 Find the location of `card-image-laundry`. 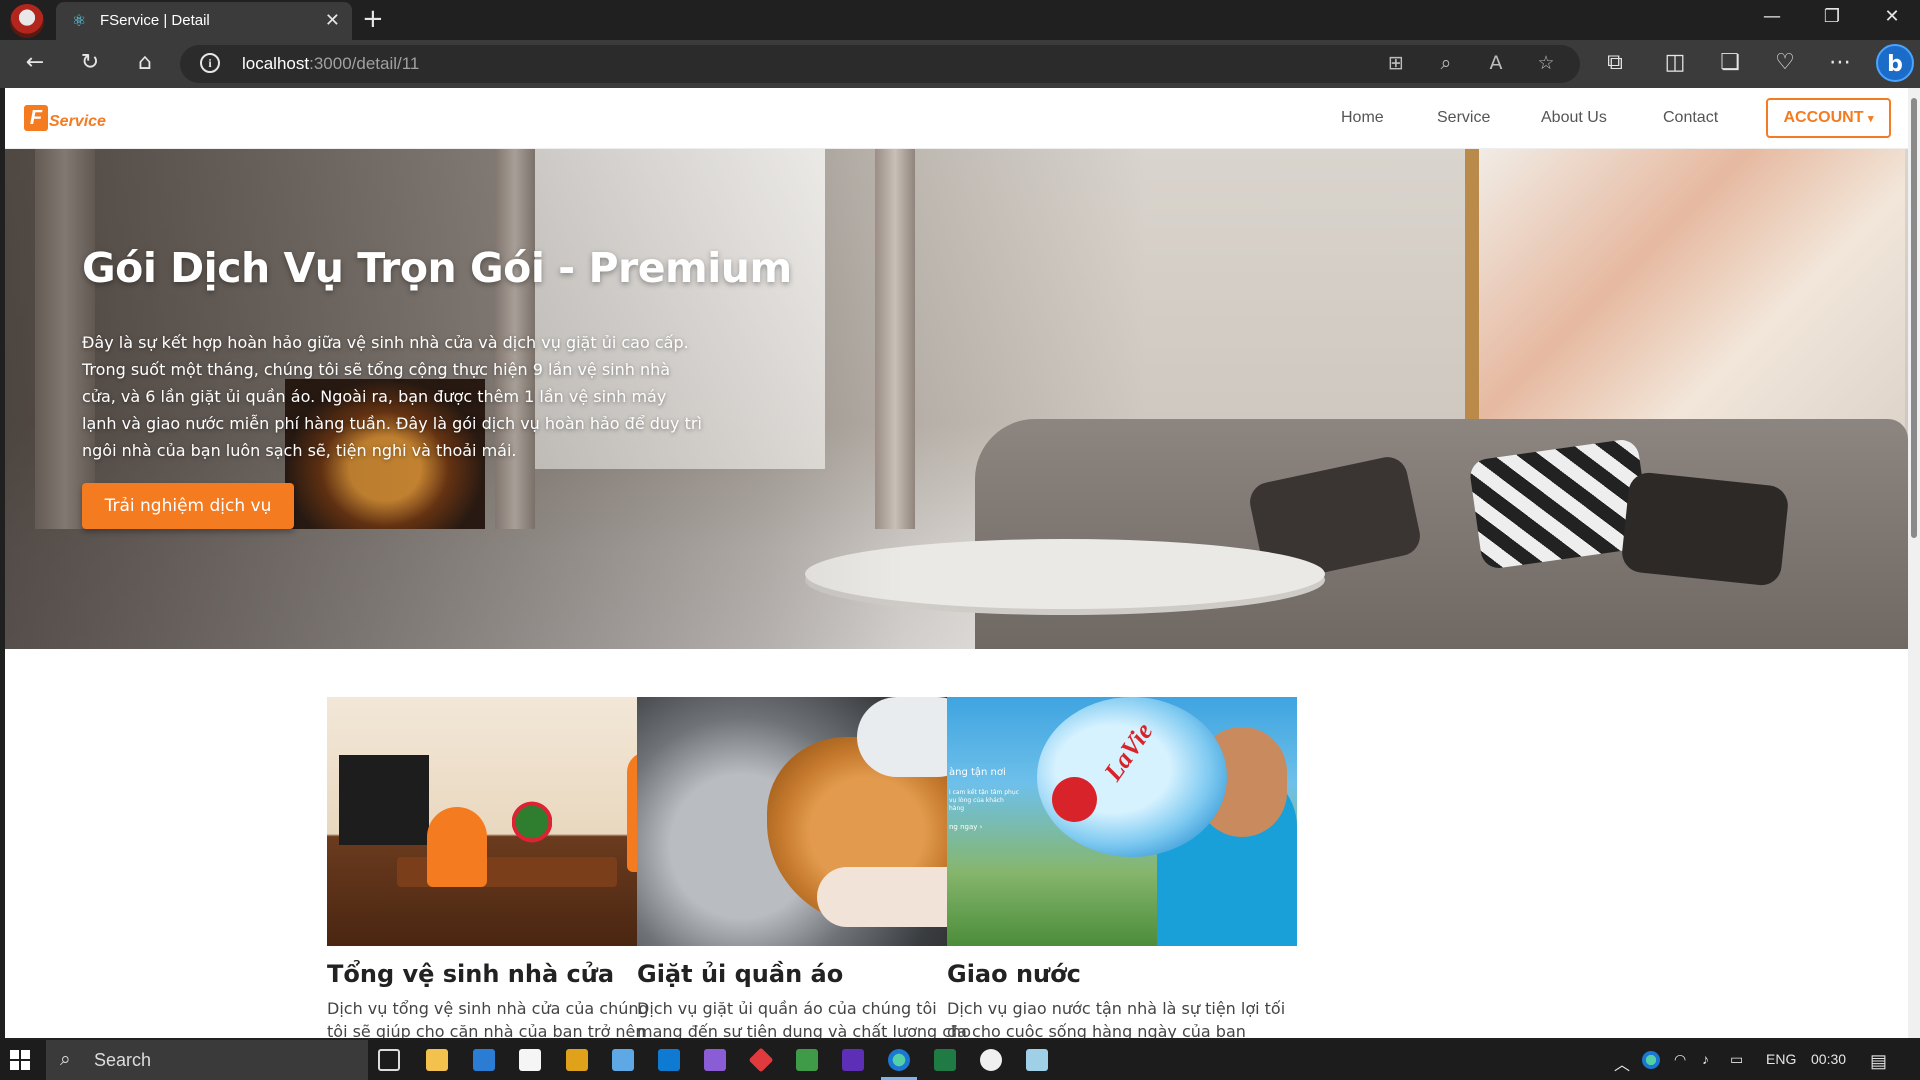

card-image-laundry is located at coordinates (812, 821).